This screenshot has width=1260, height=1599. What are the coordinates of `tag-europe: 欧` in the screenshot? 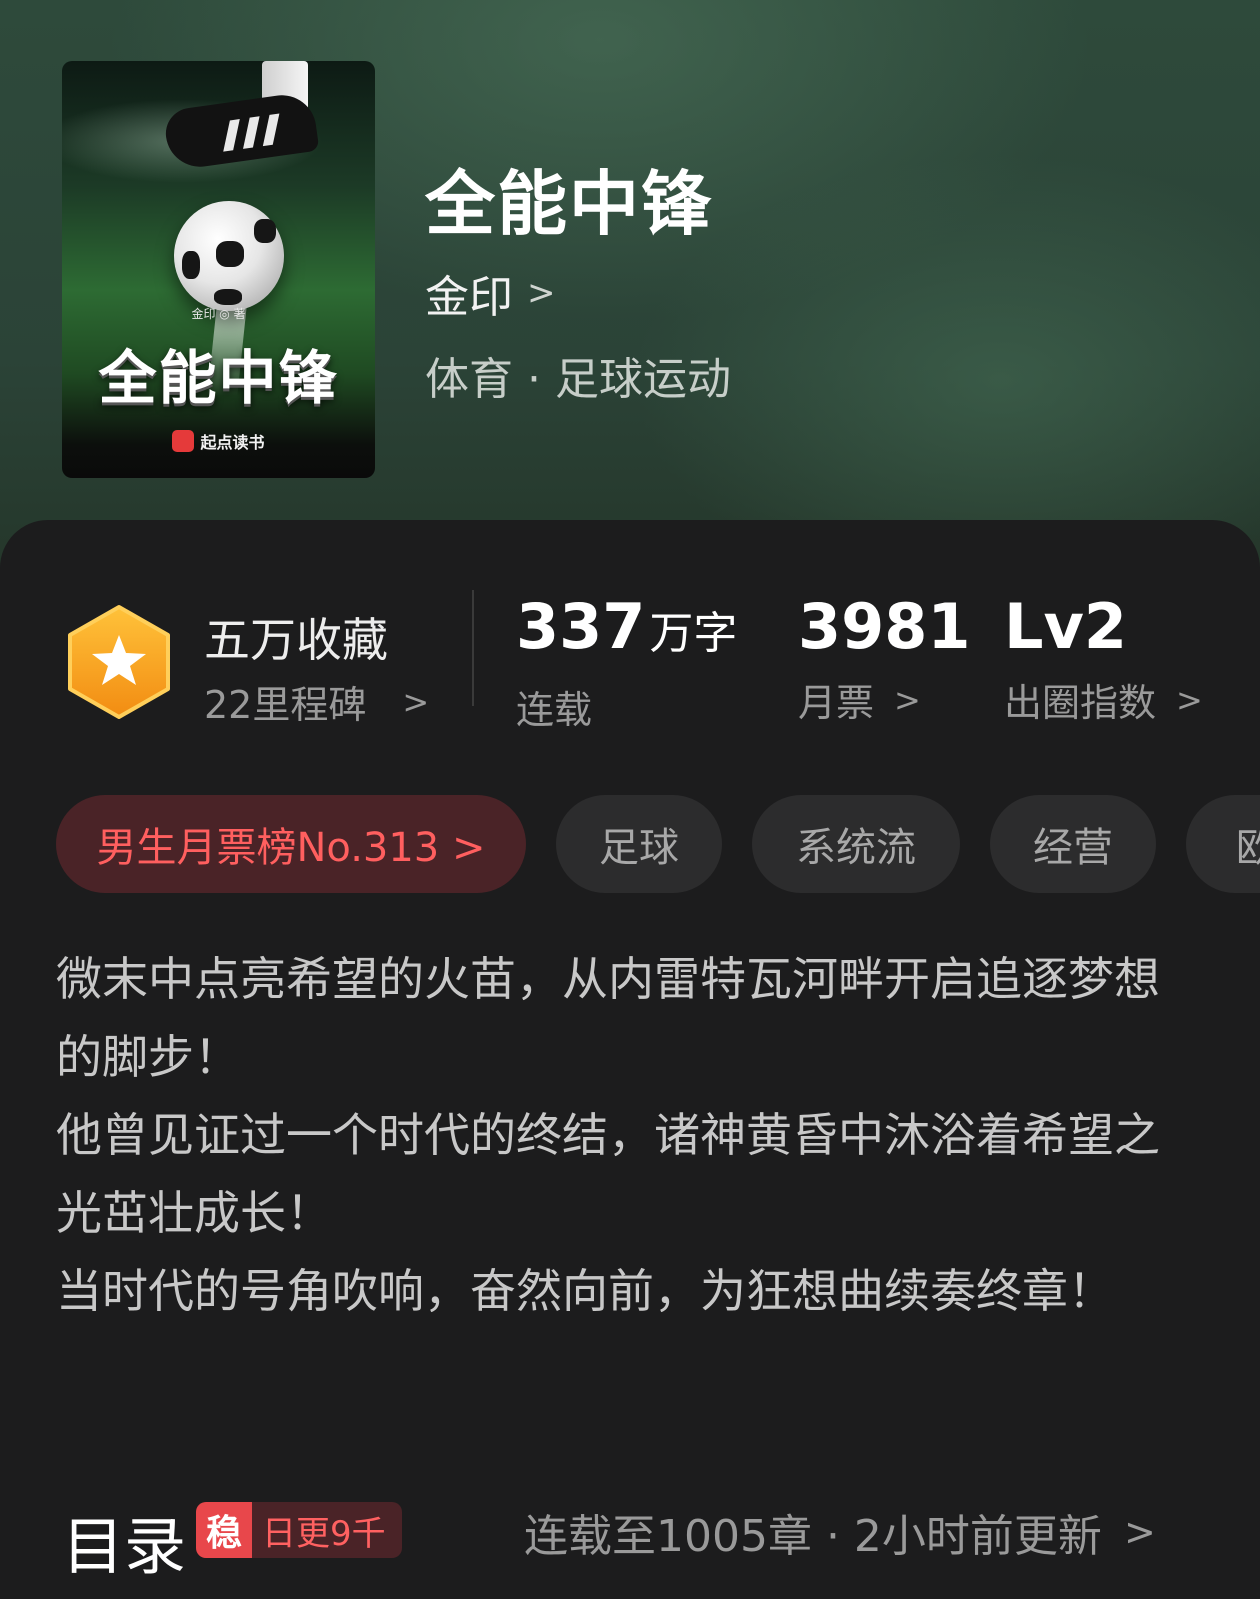 It's located at (1223, 844).